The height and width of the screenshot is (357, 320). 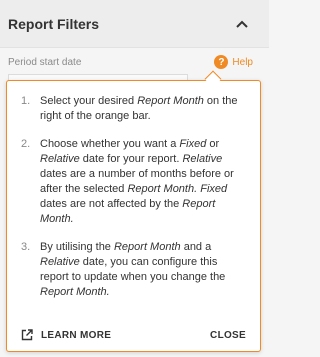 What do you see at coordinates (54, 23) in the screenshot?
I see `panel-title: Report Filters` at bounding box center [54, 23].